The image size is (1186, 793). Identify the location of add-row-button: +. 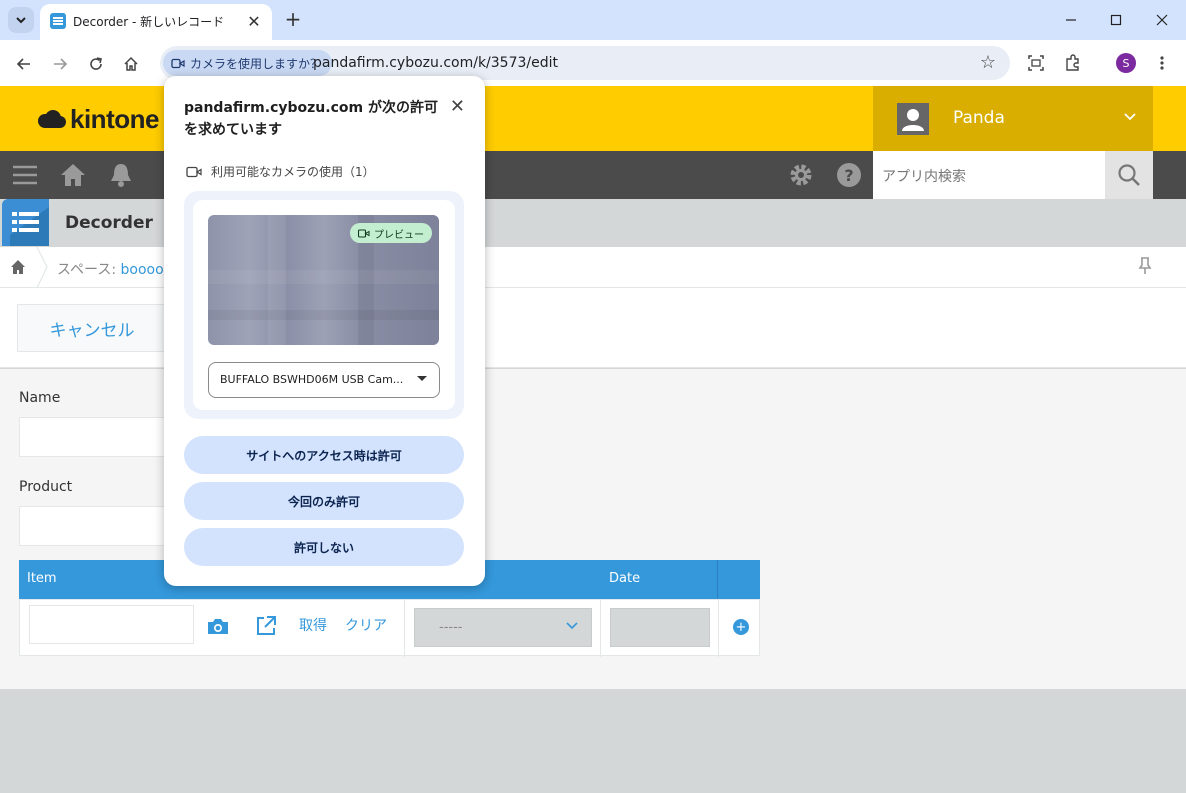
(741, 627).